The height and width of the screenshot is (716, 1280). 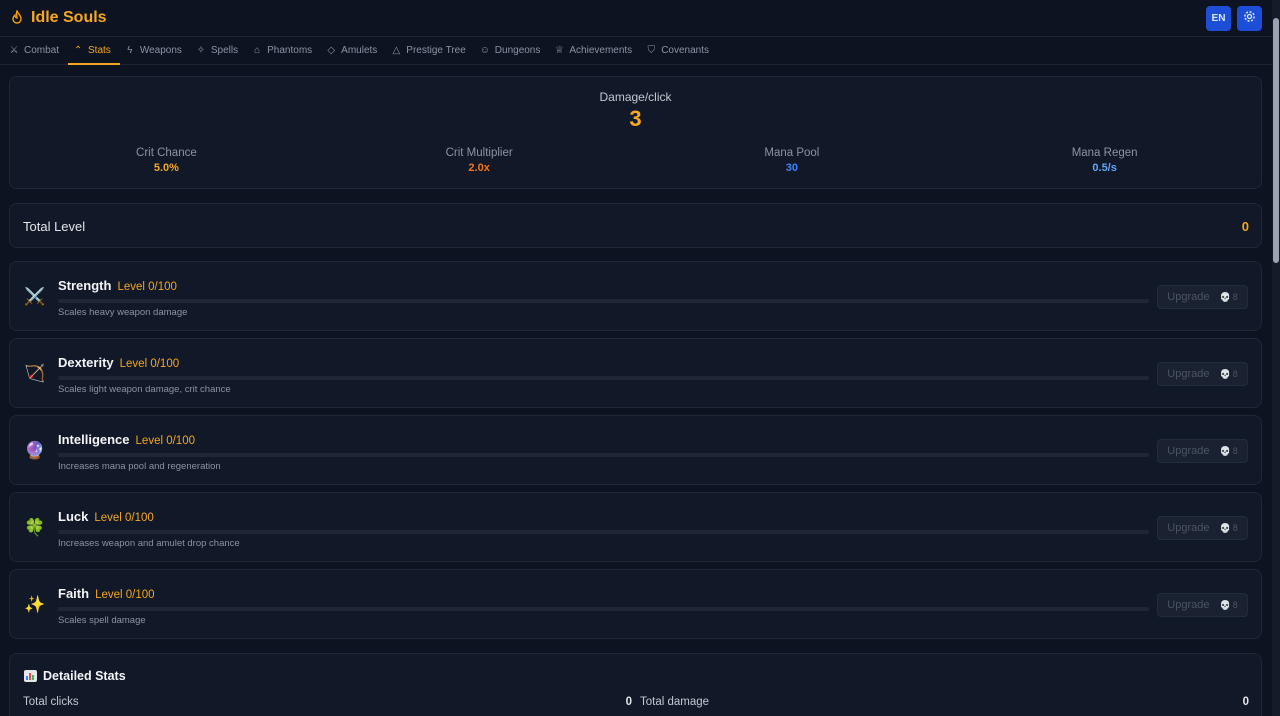 What do you see at coordinates (679, 50) in the screenshot?
I see `tab-covenants: ⛉ Covenants` at bounding box center [679, 50].